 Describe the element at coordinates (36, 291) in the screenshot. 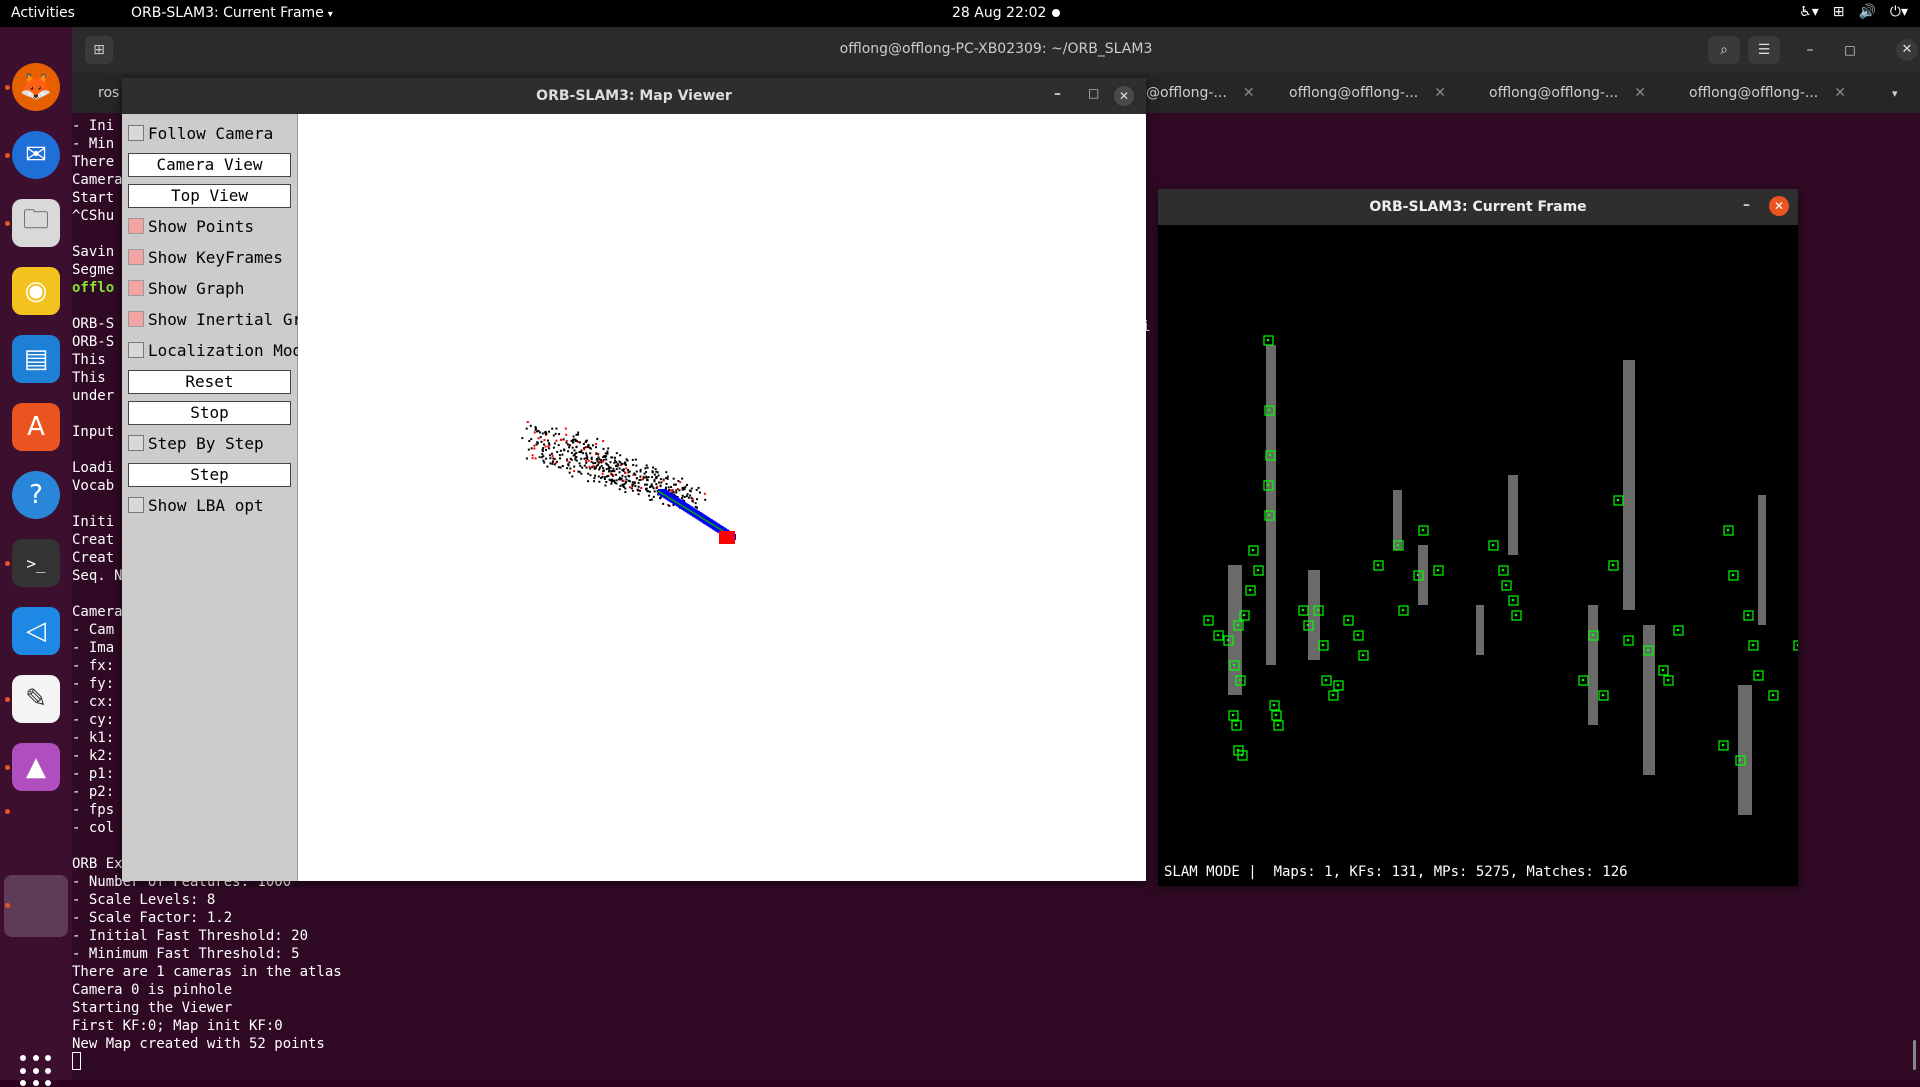

I see `rhythmbox-icon: ◉` at that location.